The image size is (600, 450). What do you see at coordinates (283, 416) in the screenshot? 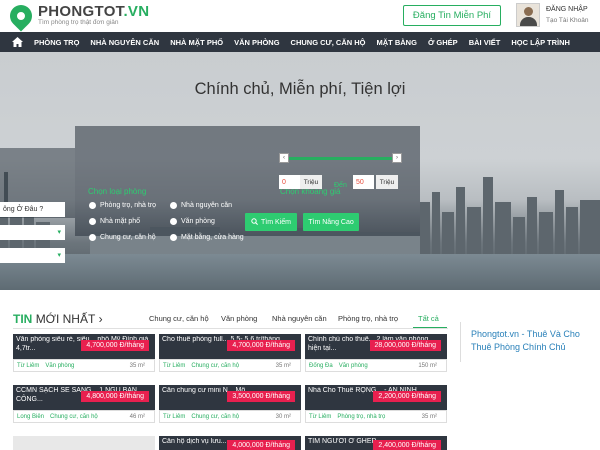
I see `listing-area: 30 m²` at bounding box center [283, 416].